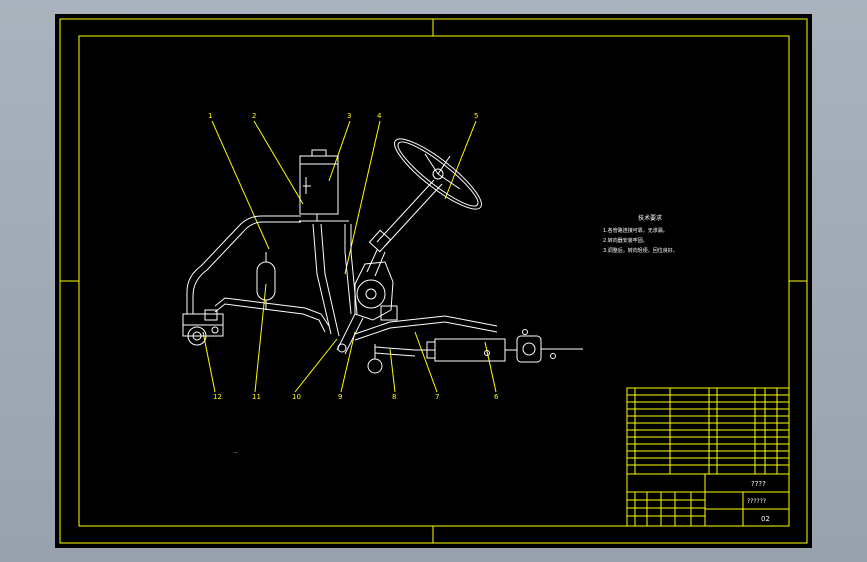 The width and height of the screenshot is (867, 562). Describe the element at coordinates (340, 397) in the screenshot. I see `part-label-9: 9` at that location.